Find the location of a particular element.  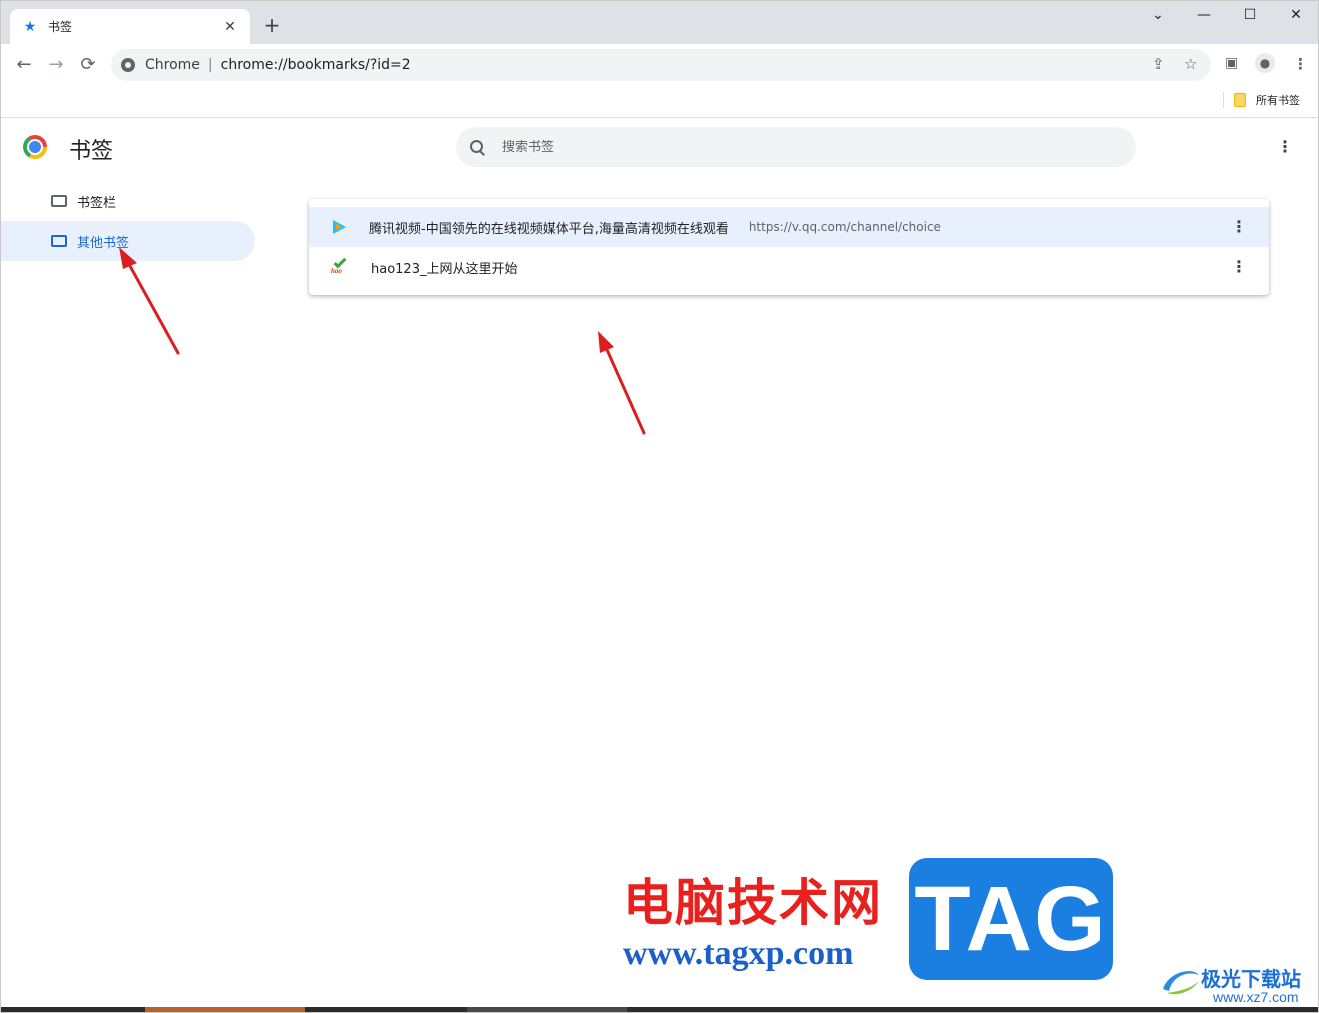

site-chip: Chrome is located at coordinates (172, 65).